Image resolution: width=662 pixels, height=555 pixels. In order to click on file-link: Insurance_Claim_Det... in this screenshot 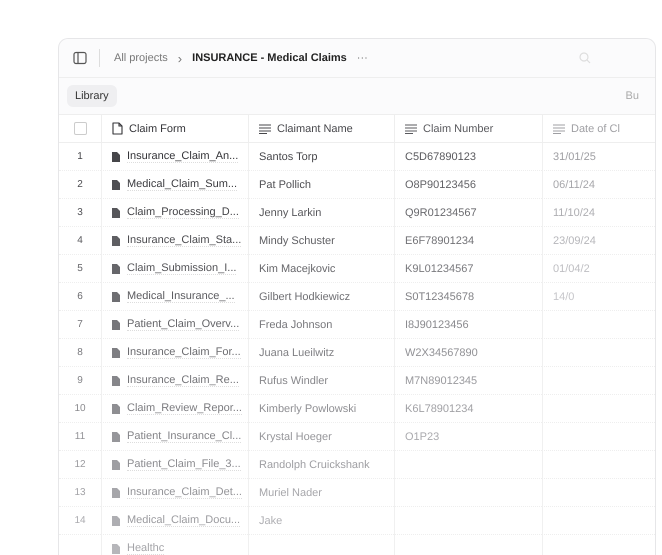, I will do `click(184, 492)`.